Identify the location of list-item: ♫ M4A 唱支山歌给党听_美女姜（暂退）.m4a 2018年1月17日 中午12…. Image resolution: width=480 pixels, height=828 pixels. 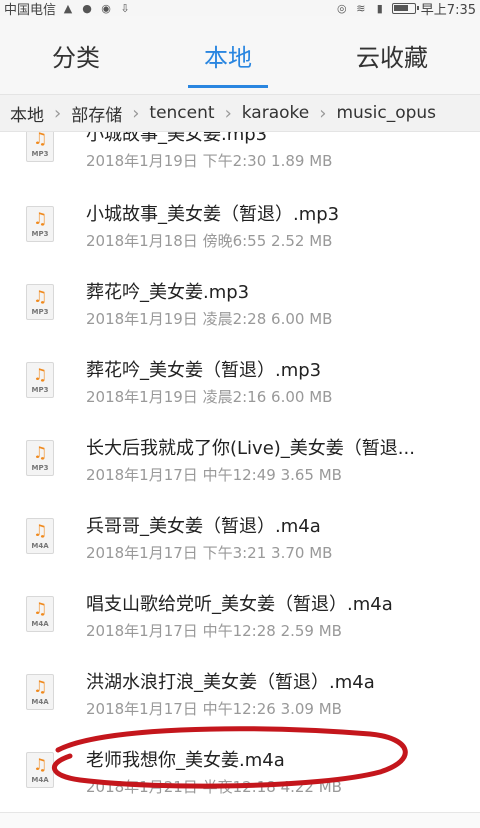
(240, 619).